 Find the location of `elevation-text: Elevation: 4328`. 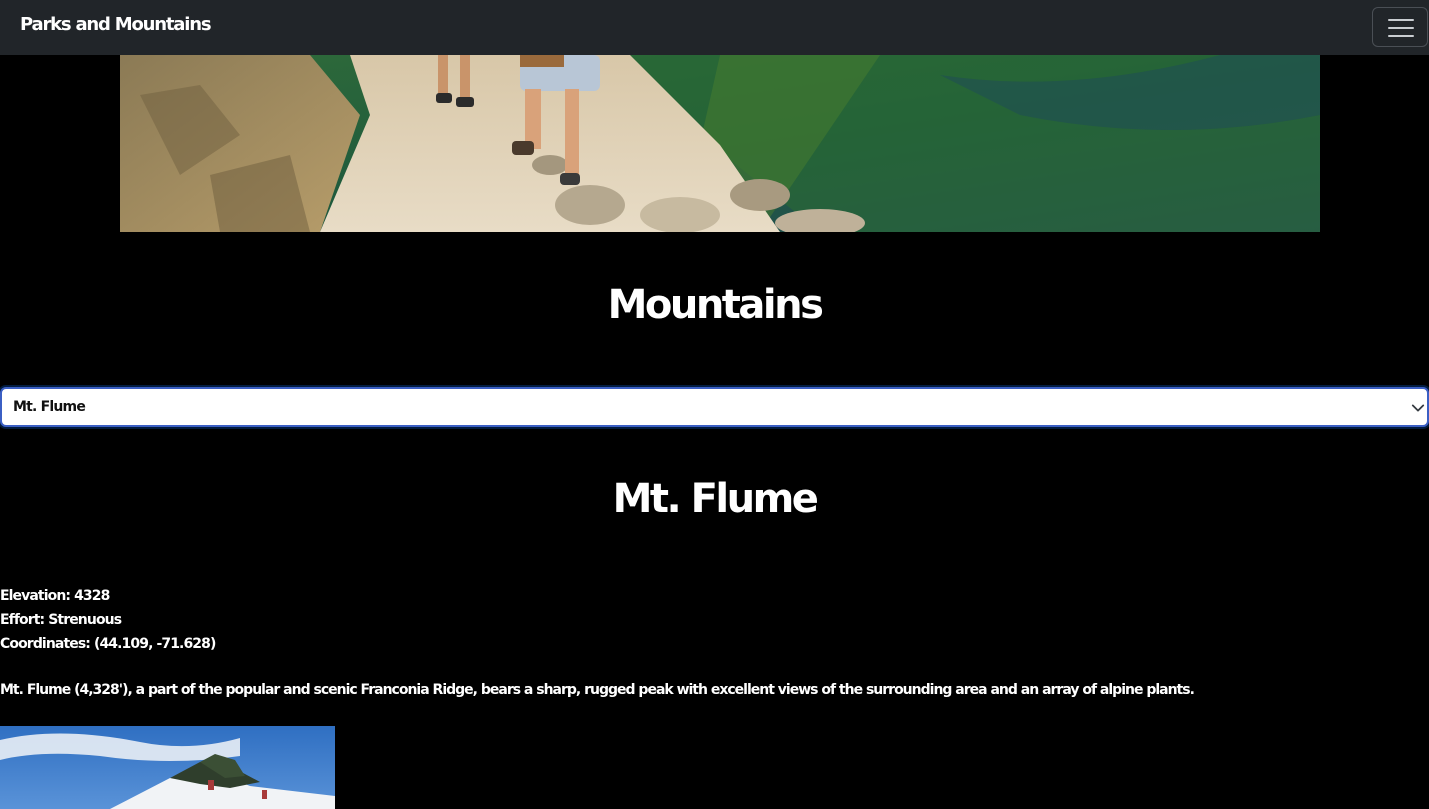

elevation-text: Elevation: 4328 is located at coordinates (55, 596).